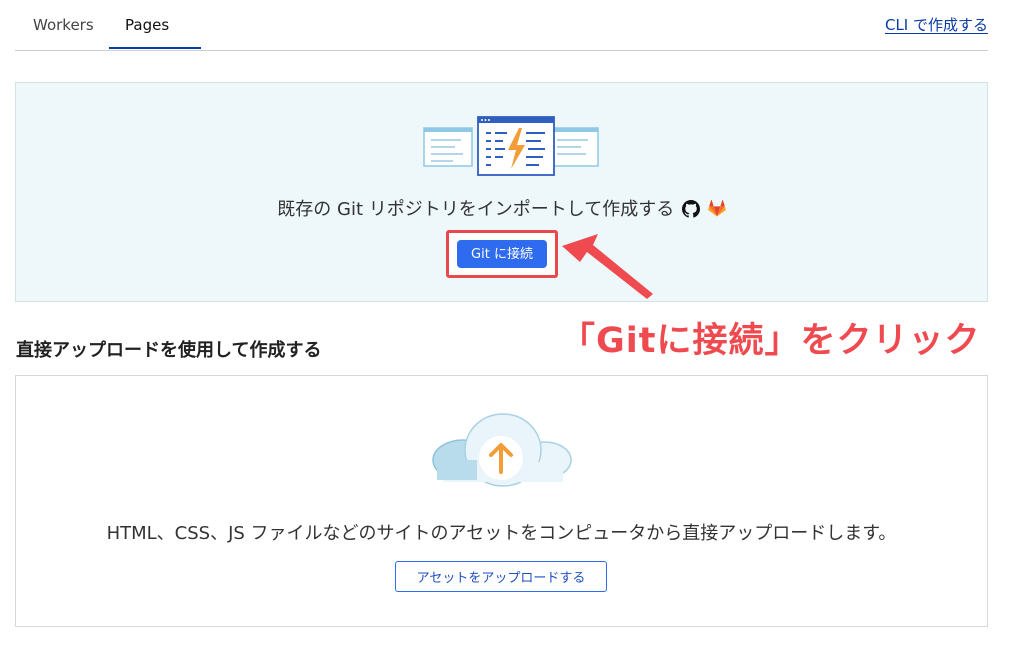 This screenshot has width=1024, height=647. I want to click on cli-create-link: CLI で作成する, so click(936, 24).